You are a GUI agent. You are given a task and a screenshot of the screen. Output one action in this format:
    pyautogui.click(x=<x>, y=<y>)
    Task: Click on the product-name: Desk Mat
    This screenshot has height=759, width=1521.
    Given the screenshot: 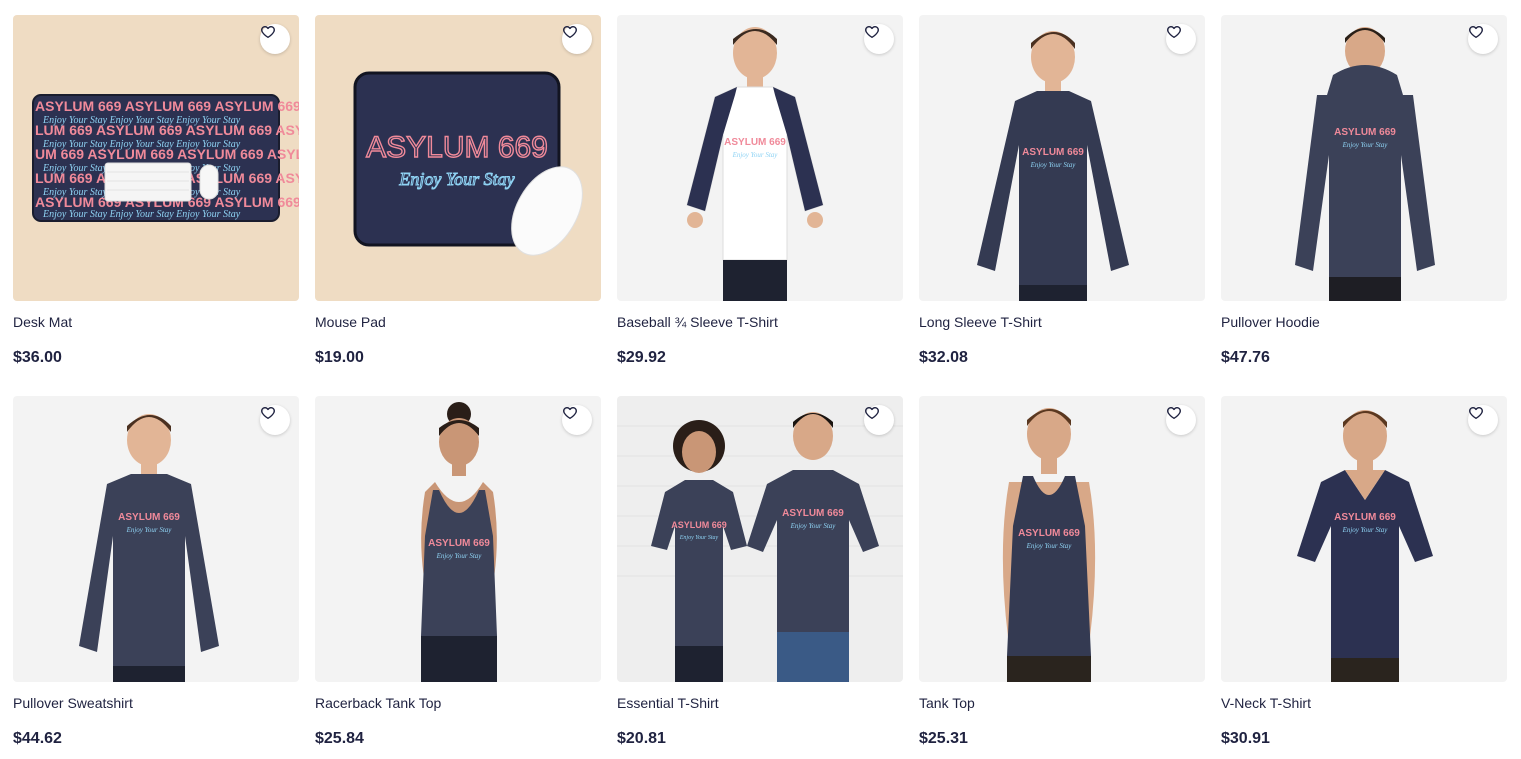 What is the action you would take?
    pyautogui.click(x=156, y=322)
    